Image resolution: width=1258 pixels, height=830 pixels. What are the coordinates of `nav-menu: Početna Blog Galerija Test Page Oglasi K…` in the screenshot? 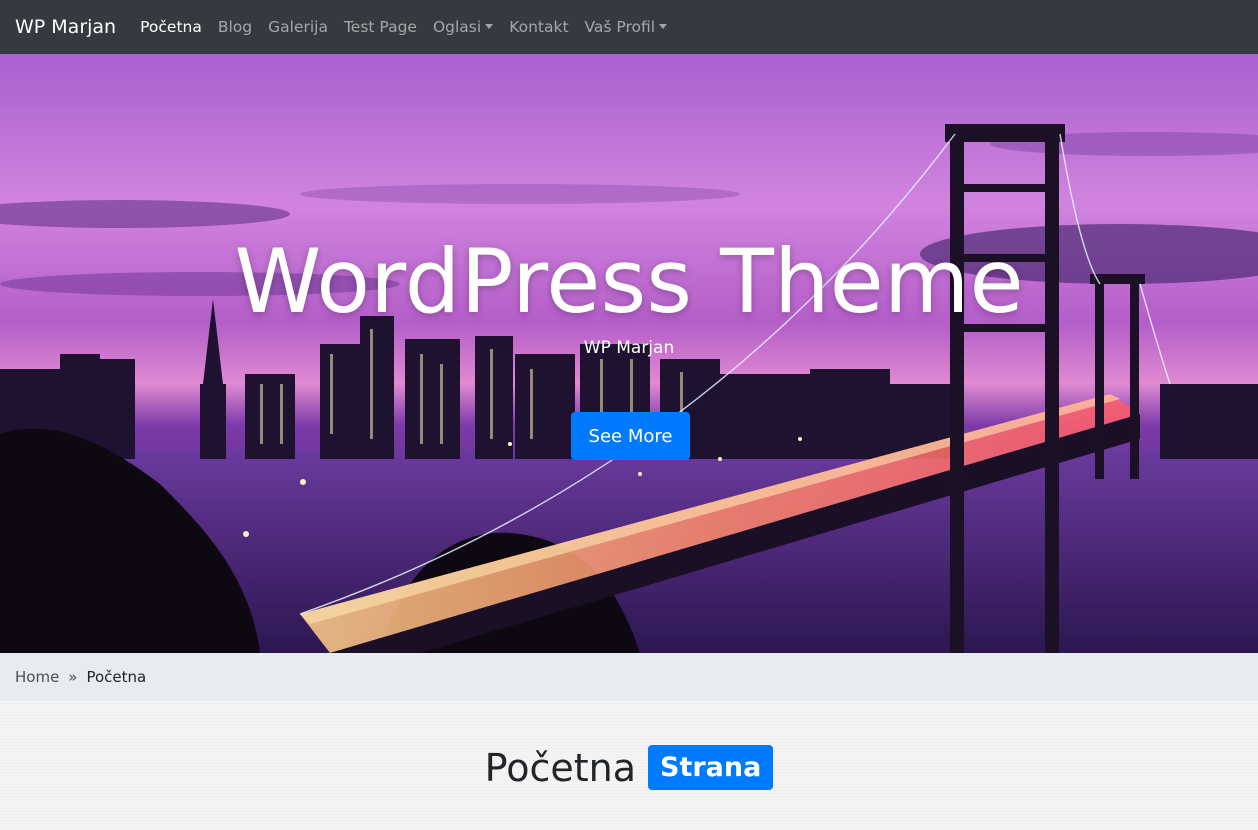 It's located at (411, 27).